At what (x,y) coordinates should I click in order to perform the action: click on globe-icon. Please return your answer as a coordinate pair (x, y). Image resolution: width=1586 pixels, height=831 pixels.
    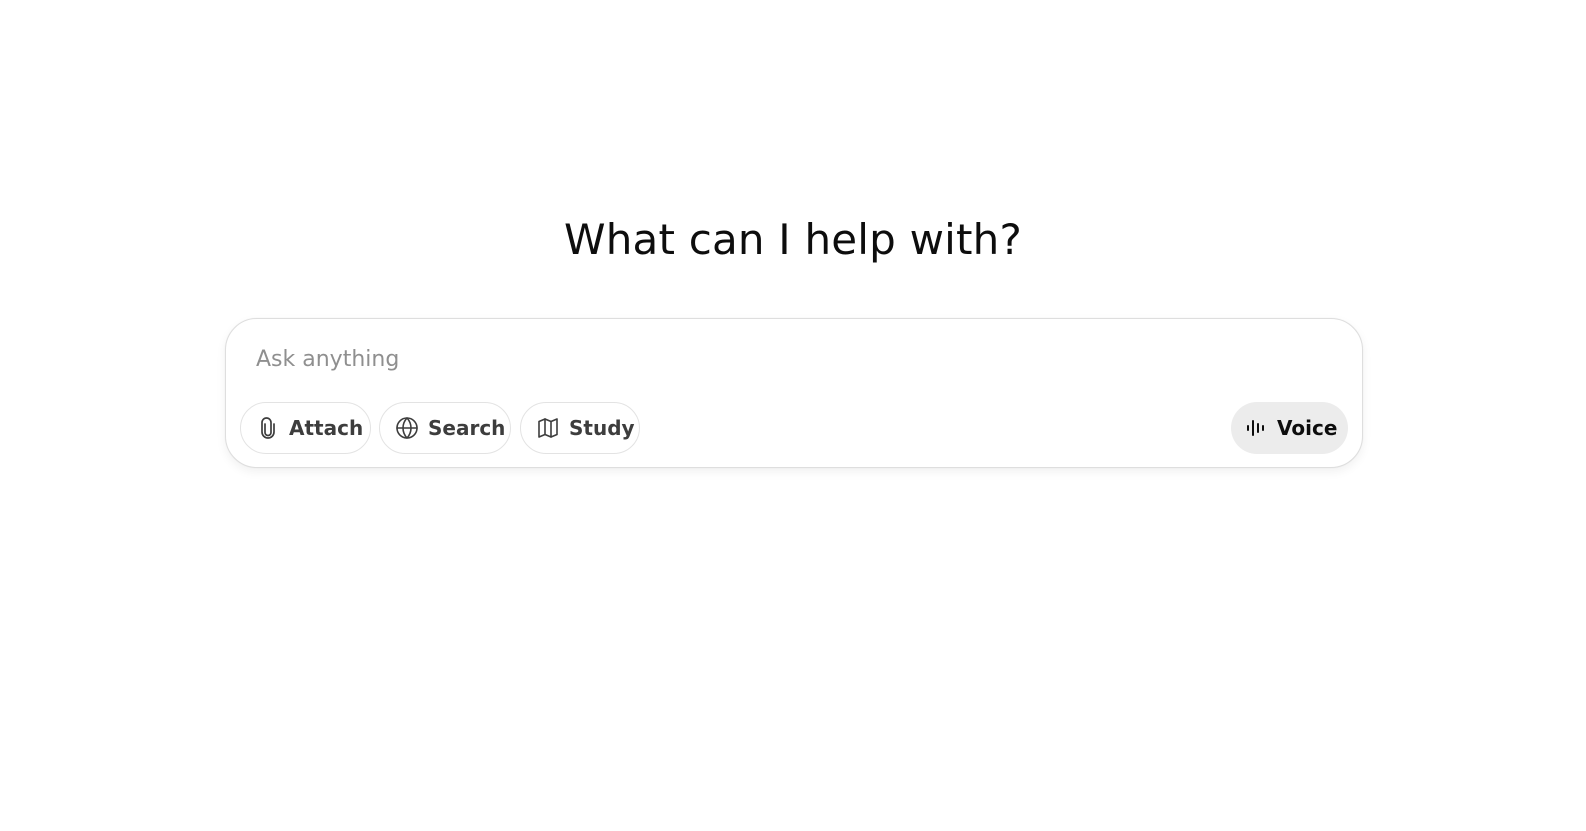
    Looking at the image, I should click on (407, 428).